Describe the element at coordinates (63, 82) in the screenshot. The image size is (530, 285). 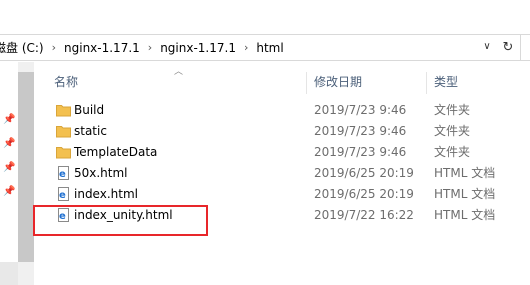
I see `column-header-name: 名称` at that location.